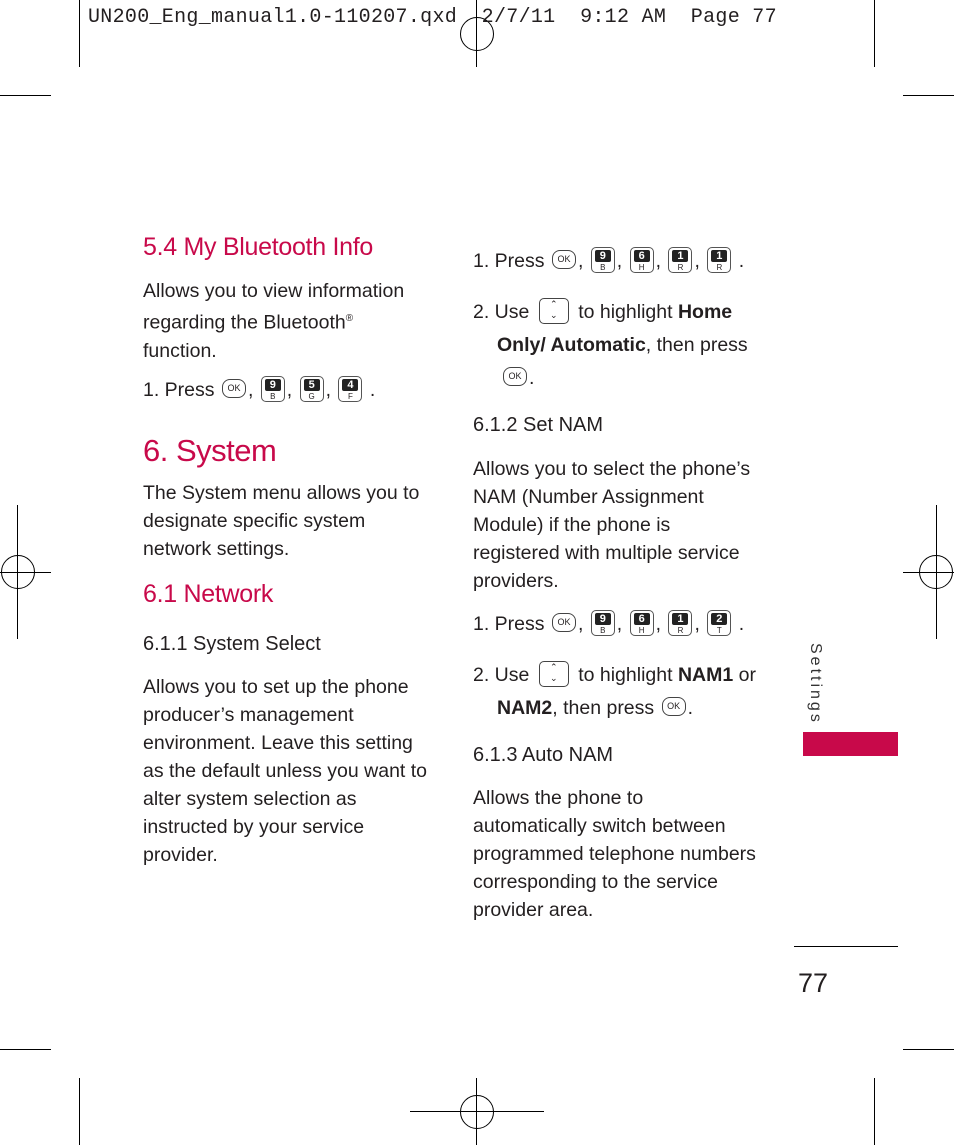 This screenshot has height=1145, width=954. I want to click on text-line: regarding the Bluetooth®, so click(273, 321).